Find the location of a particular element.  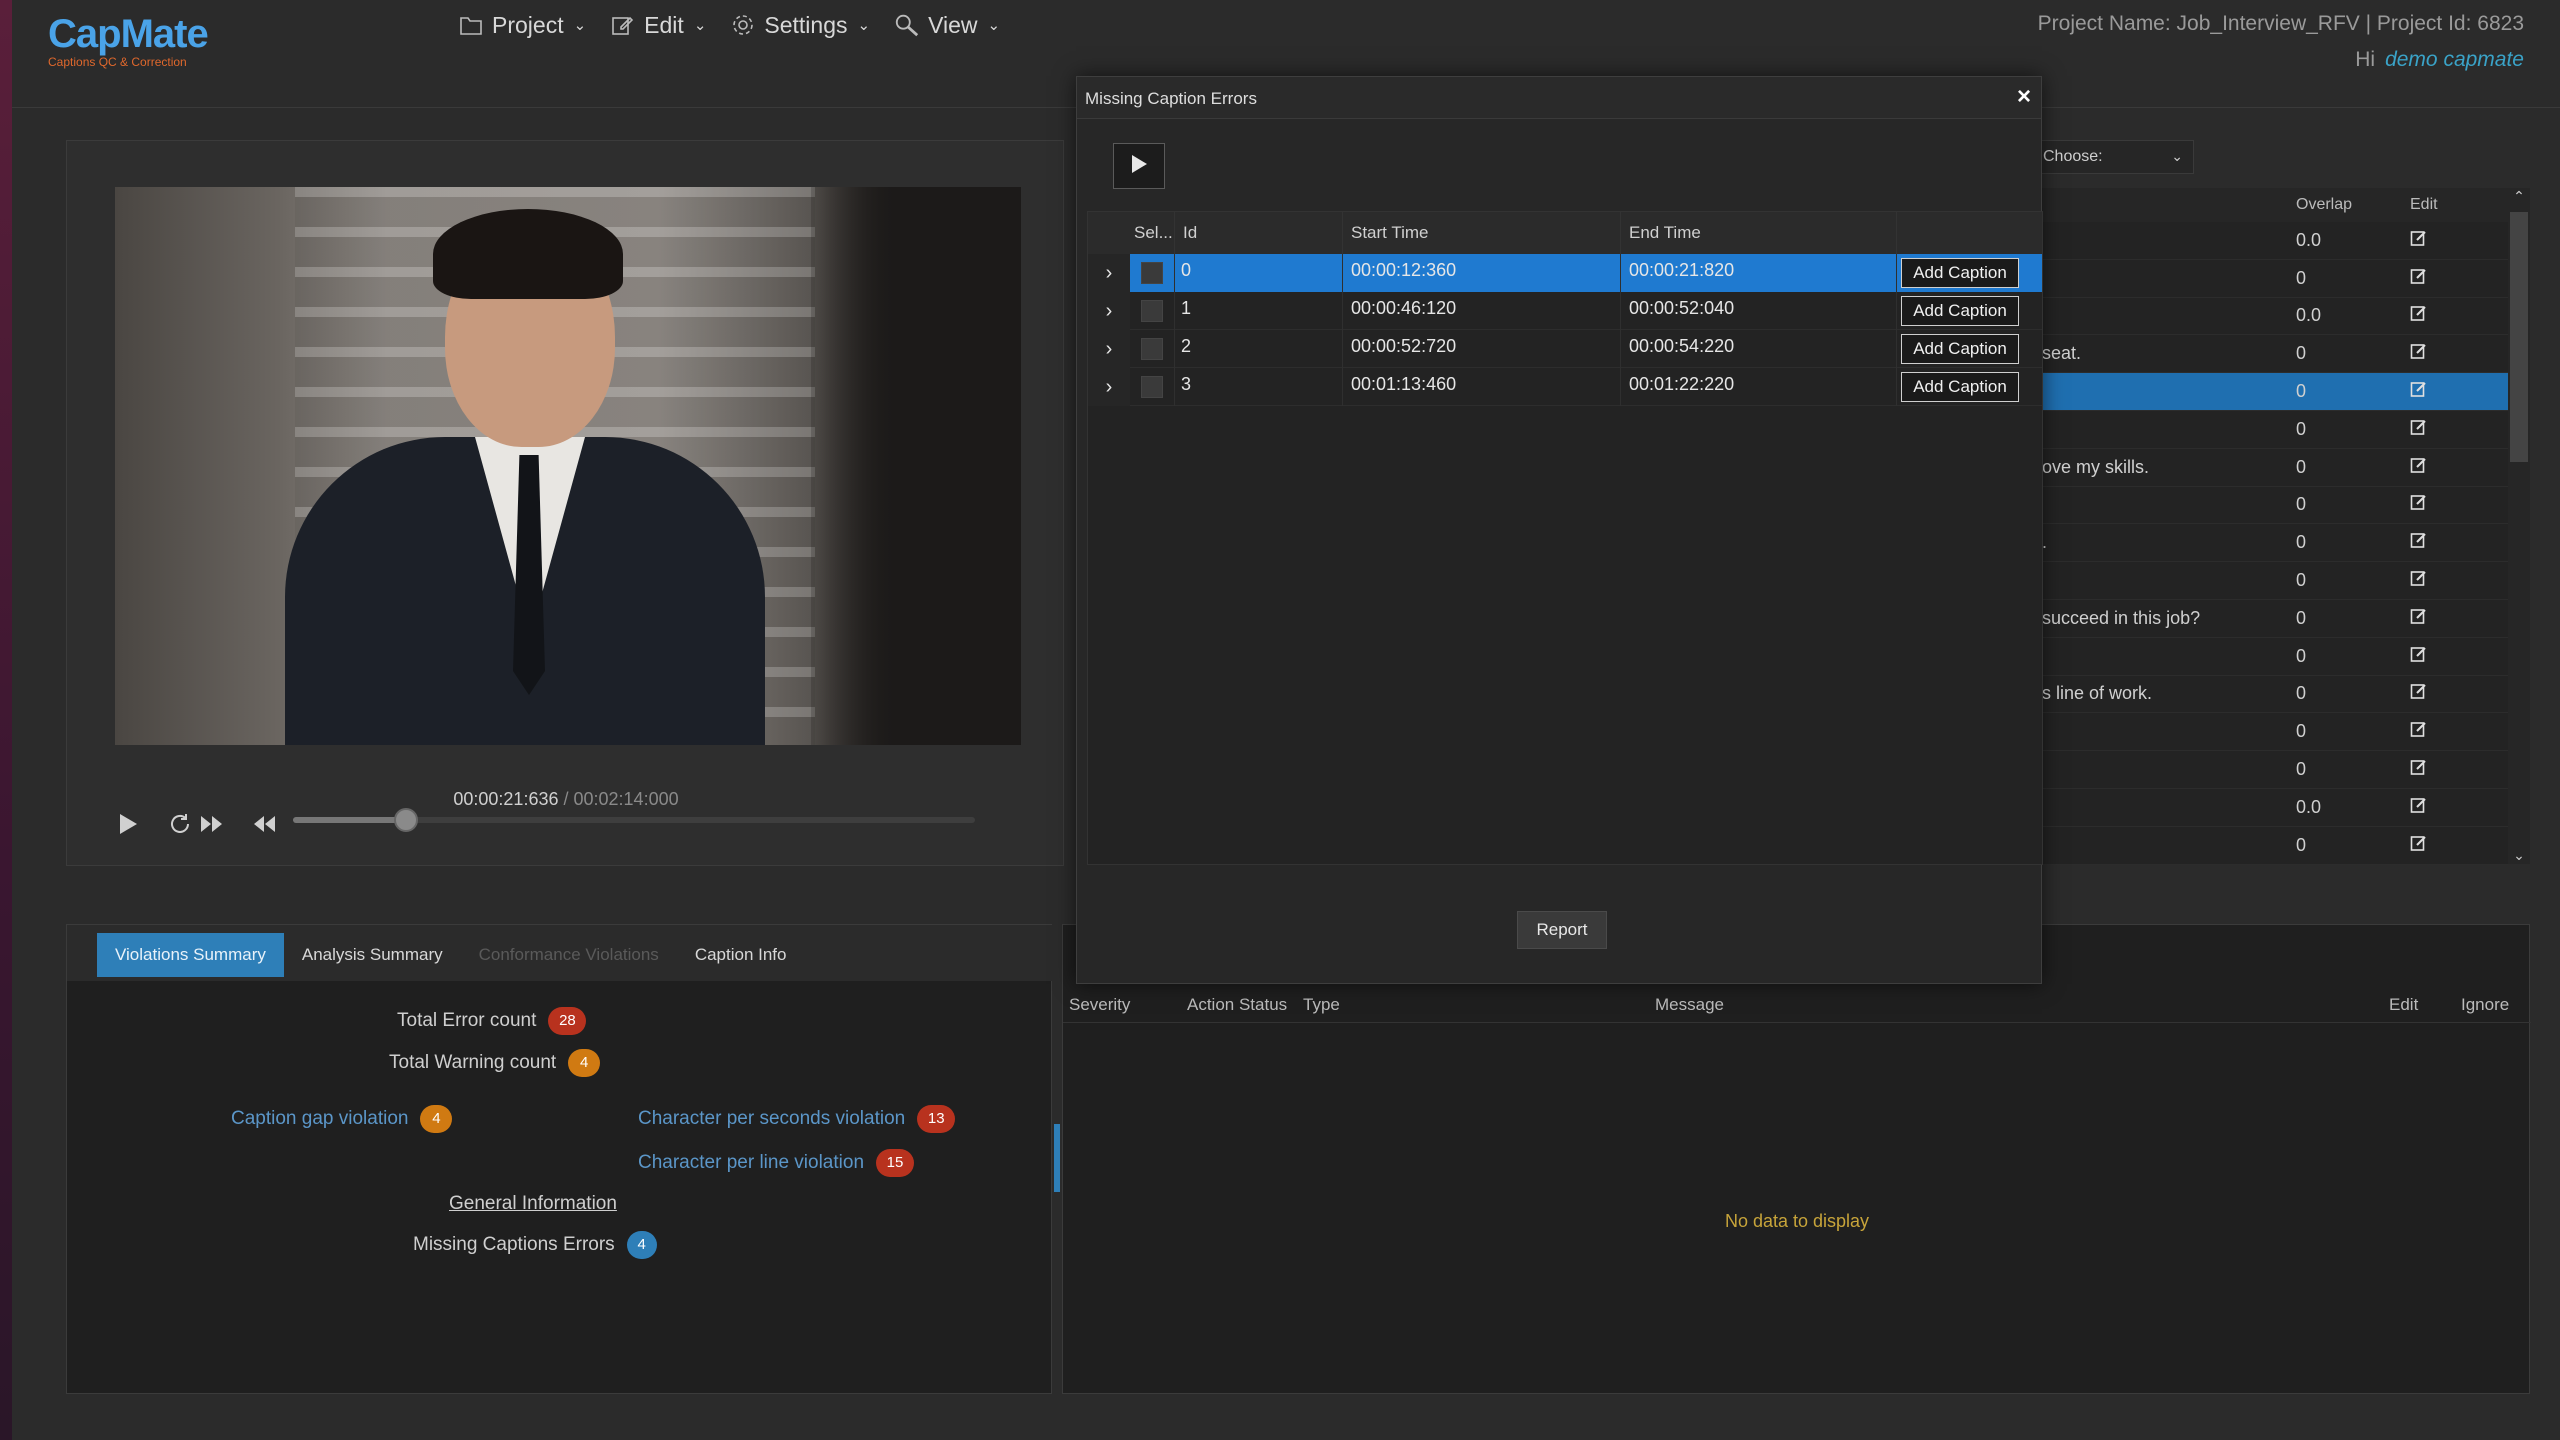

row-content: 1 00:00:46:120 00:00:52:040 Add Caption is located at coordinates (1586, 310).